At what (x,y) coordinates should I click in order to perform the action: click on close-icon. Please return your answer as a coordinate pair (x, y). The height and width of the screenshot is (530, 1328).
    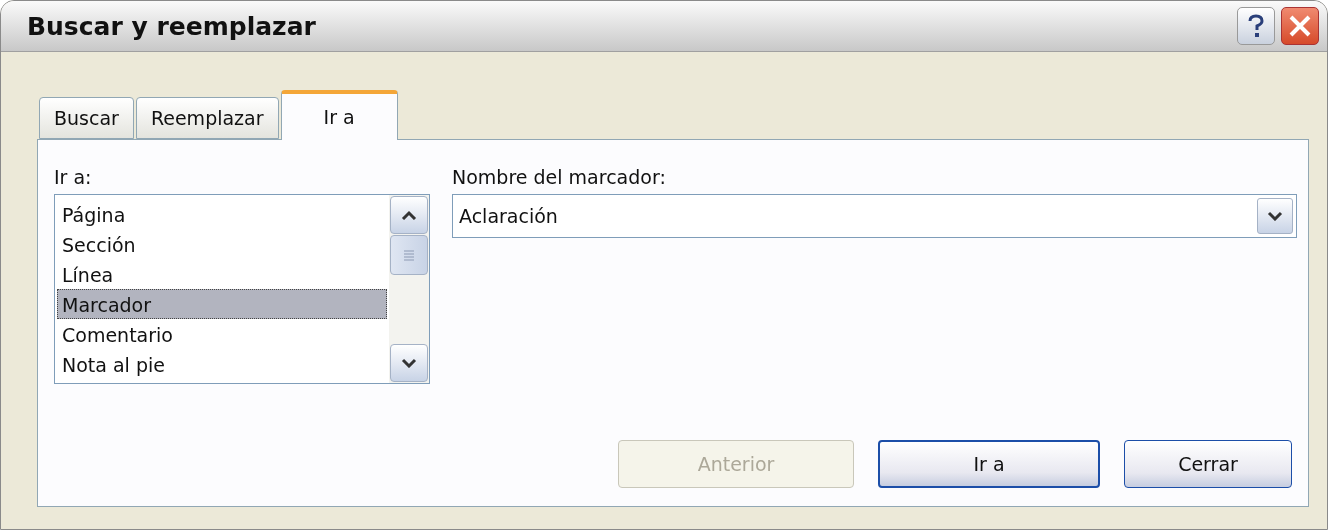
    Looking at the image, I should click on (1300, 26).